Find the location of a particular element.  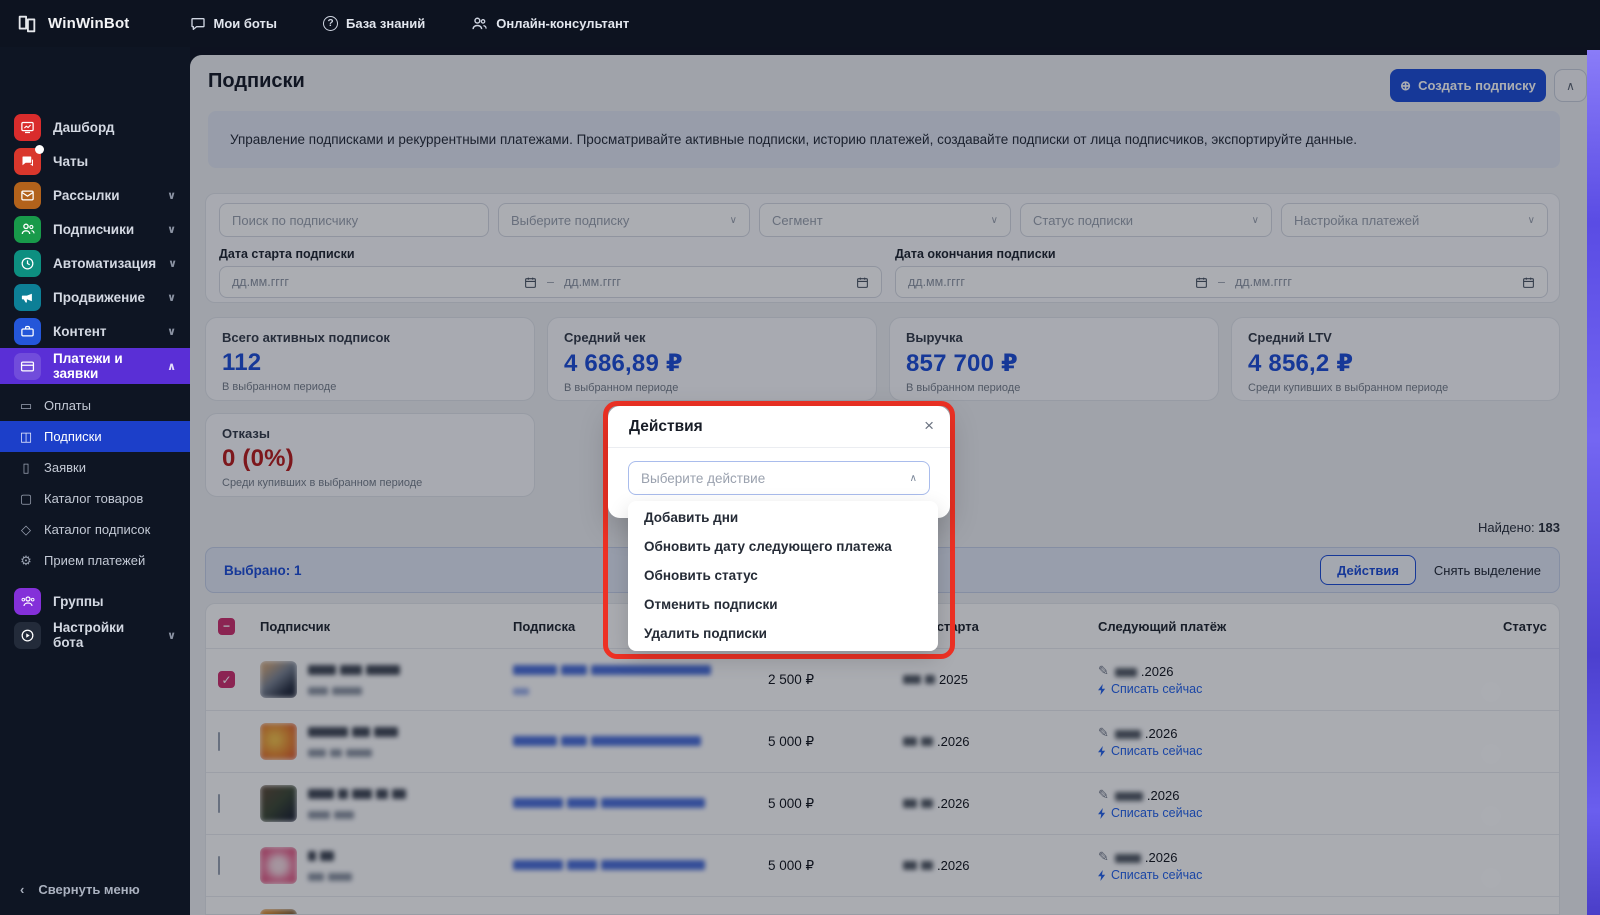

sidebar-subitem-product-catalog: ▢ Каталог товаров is located at coordinates (95, 498).